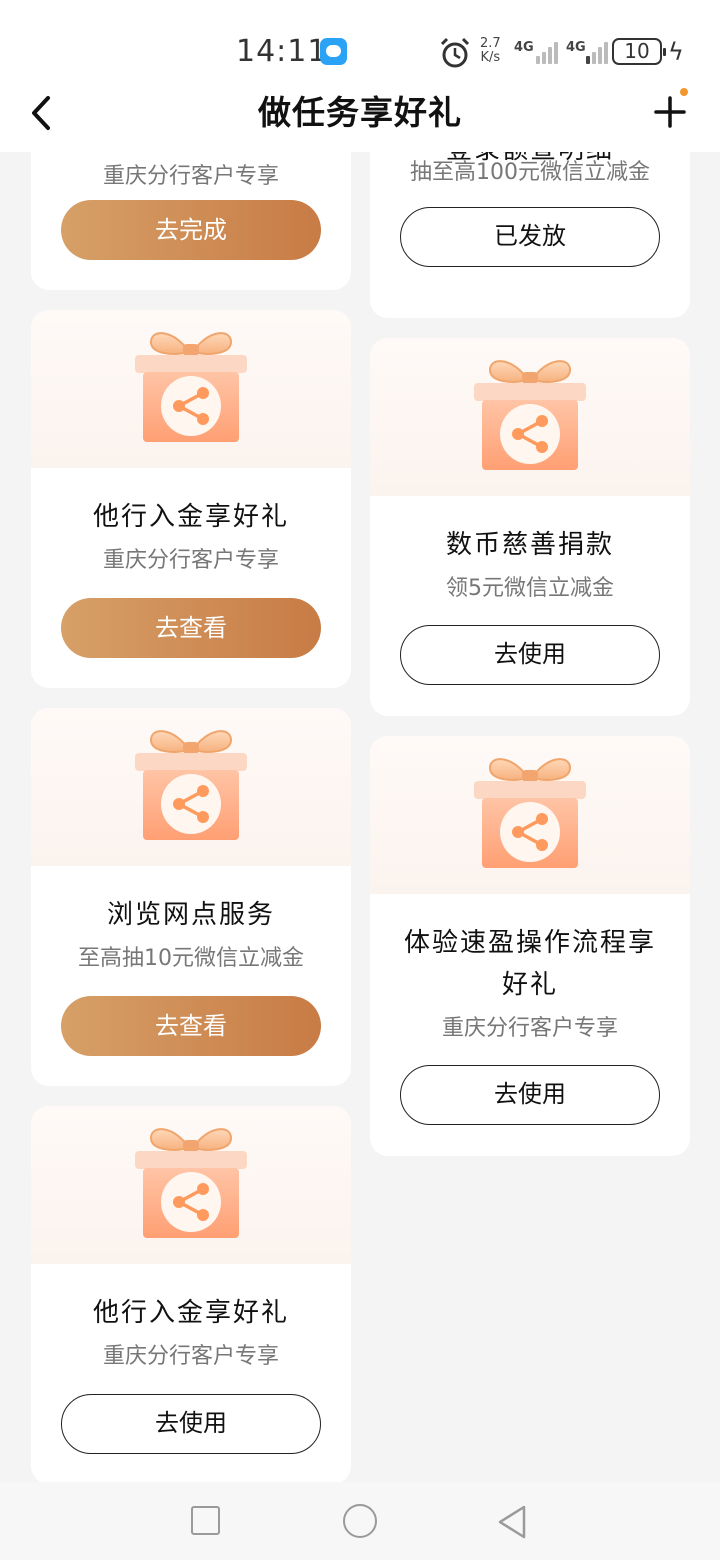  Describe the element at coordinates (490, 50) in the screenshot. I see `network-speed: 2.7 K/s` at that location.